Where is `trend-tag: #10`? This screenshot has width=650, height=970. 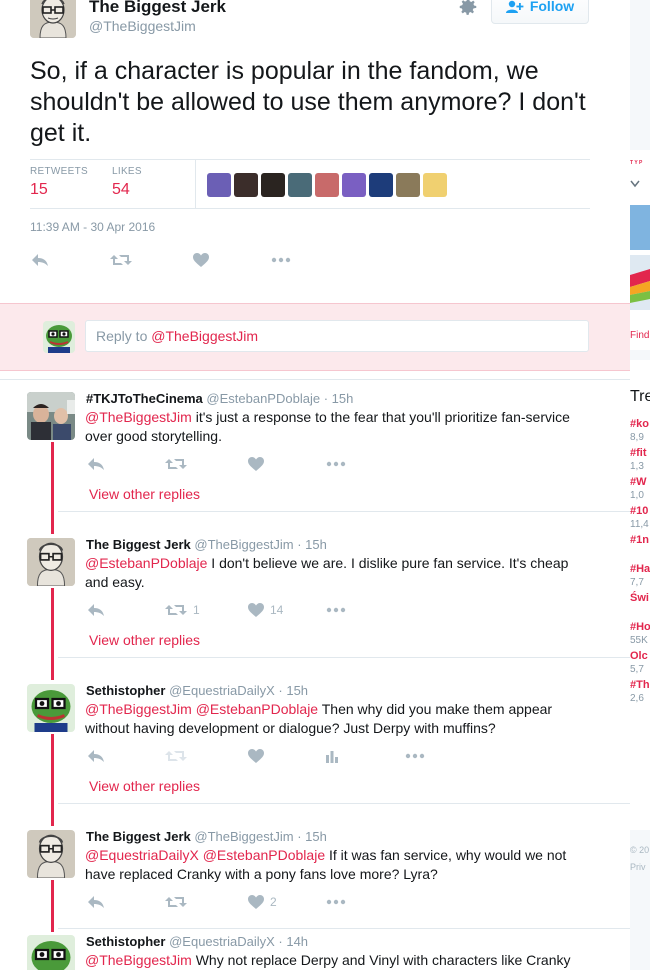 trend-tag: #10 is located at coordinates (639, 511).